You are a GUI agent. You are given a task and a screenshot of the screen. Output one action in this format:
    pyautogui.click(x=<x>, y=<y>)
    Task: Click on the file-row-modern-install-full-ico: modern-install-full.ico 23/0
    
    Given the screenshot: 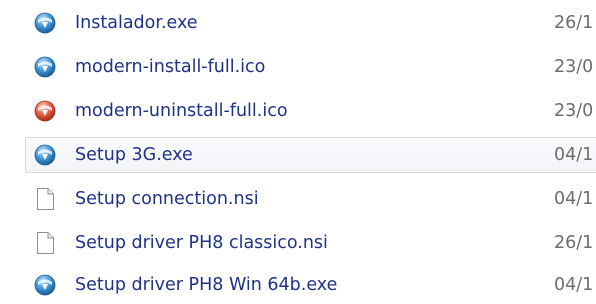 What is the action you would take?
    pyautogui.click(x=310, y=67)
    